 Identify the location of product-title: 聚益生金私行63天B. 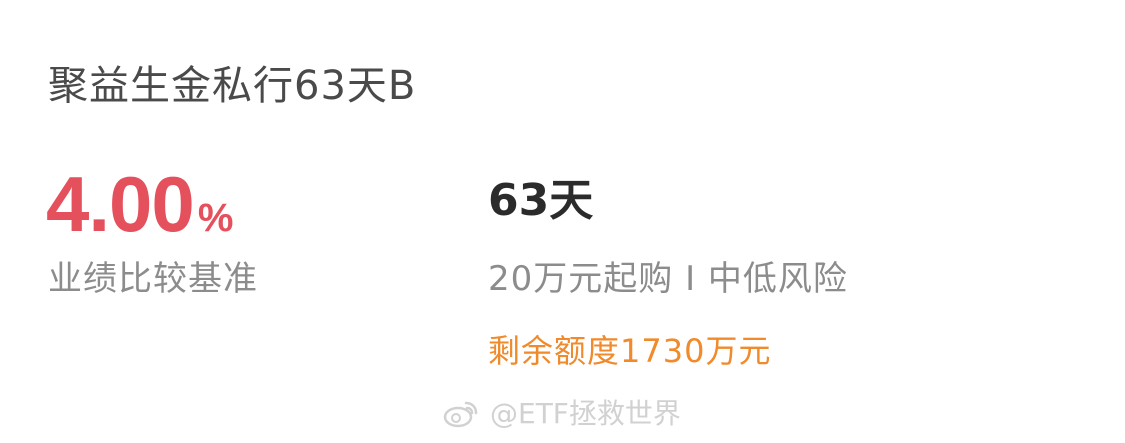
(232, 86).